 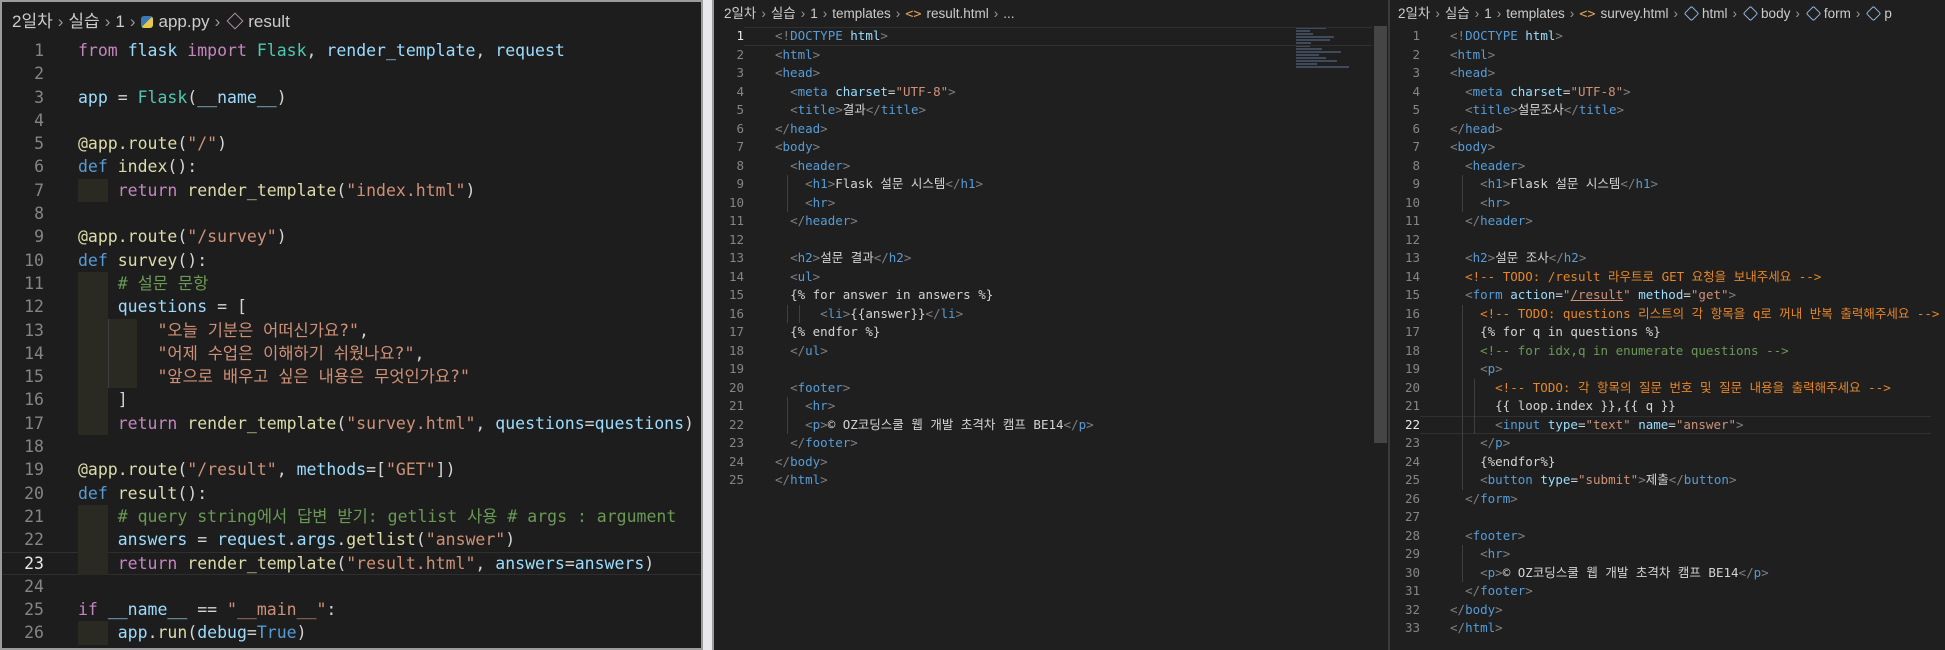 What do you see at coordinates (23, 73) in the screenshot?
I see `line-number: 2` at bounding box center [23, 73].